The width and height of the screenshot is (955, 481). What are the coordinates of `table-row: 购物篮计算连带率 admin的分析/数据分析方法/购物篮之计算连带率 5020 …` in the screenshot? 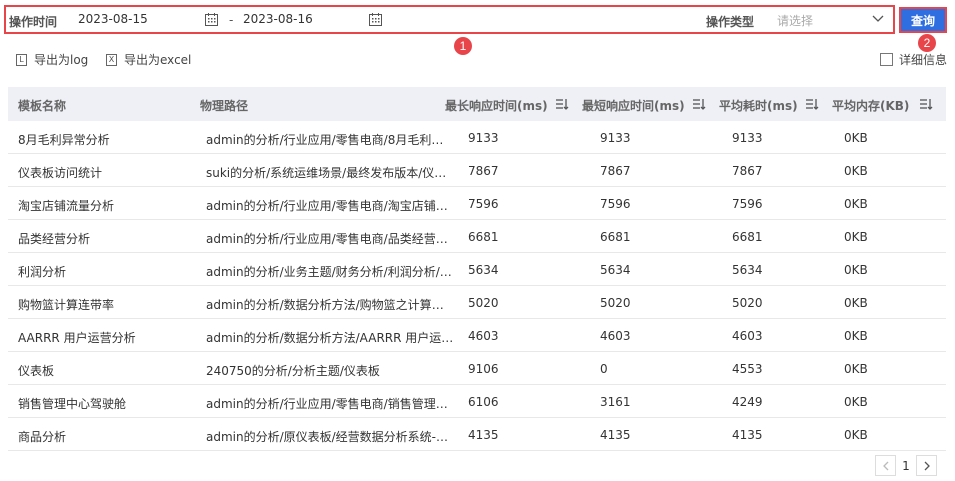 It's located at (477, 302).